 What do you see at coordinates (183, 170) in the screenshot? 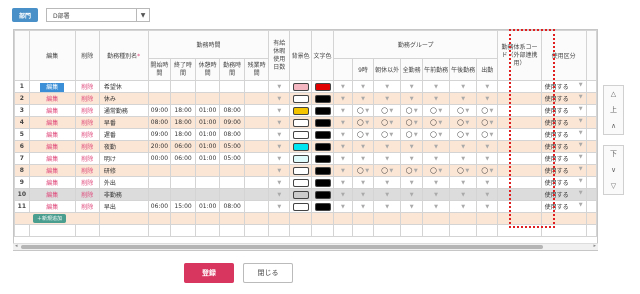
I see `time-end-cell` at bounding box center [183, 170].